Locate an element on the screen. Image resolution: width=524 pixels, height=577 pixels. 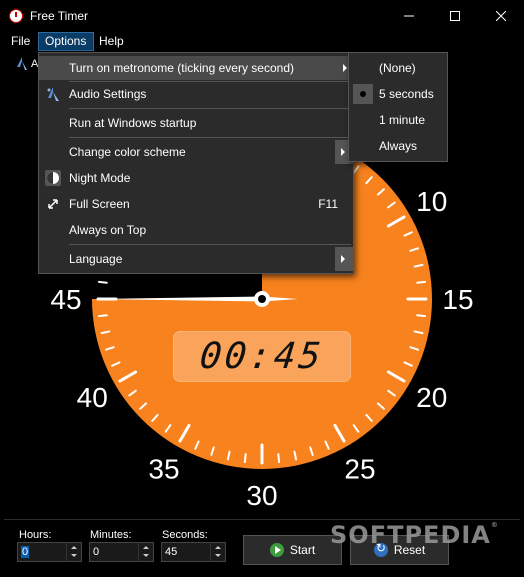
clock-number: 25 is located at coordinates (359, 469).